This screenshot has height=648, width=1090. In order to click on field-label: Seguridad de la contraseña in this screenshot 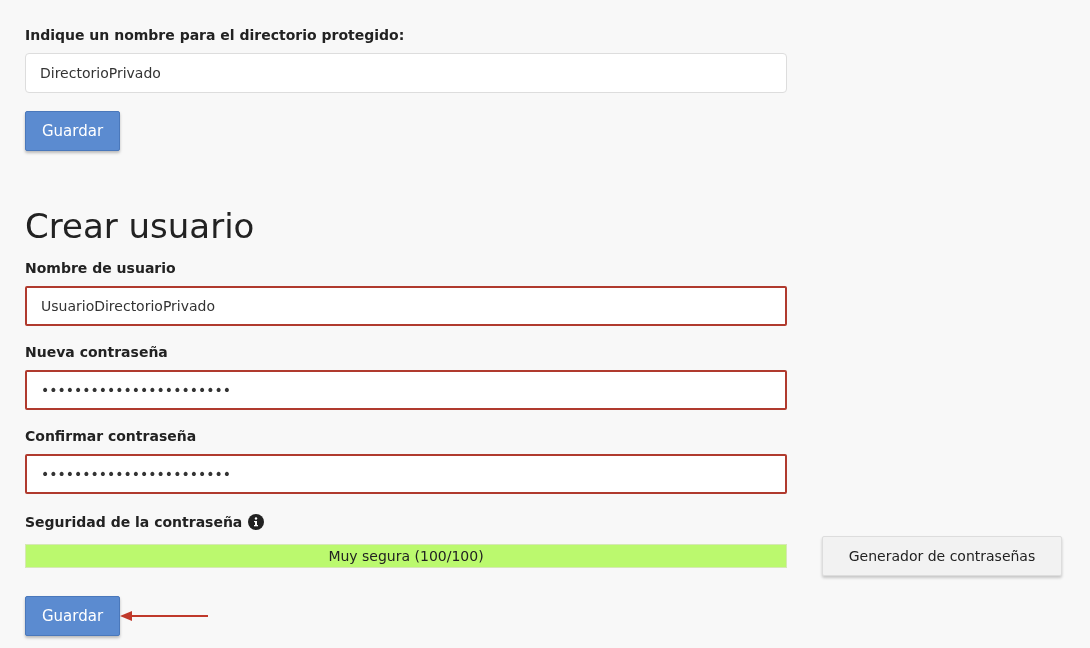, I will do `click(134, 522)`.